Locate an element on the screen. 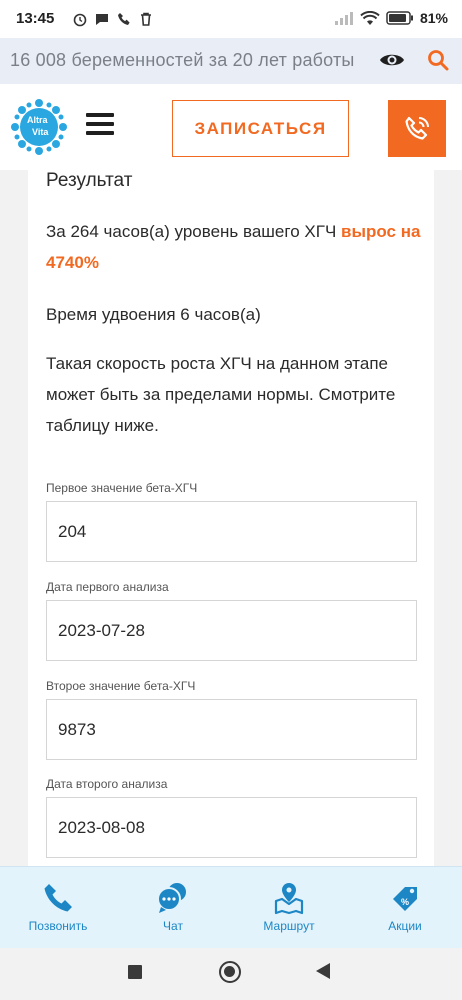 This screenshot has width=462, height=1000. second-value-label: Второе значение бета-ХГЧ is located at coordinates (121, 686).